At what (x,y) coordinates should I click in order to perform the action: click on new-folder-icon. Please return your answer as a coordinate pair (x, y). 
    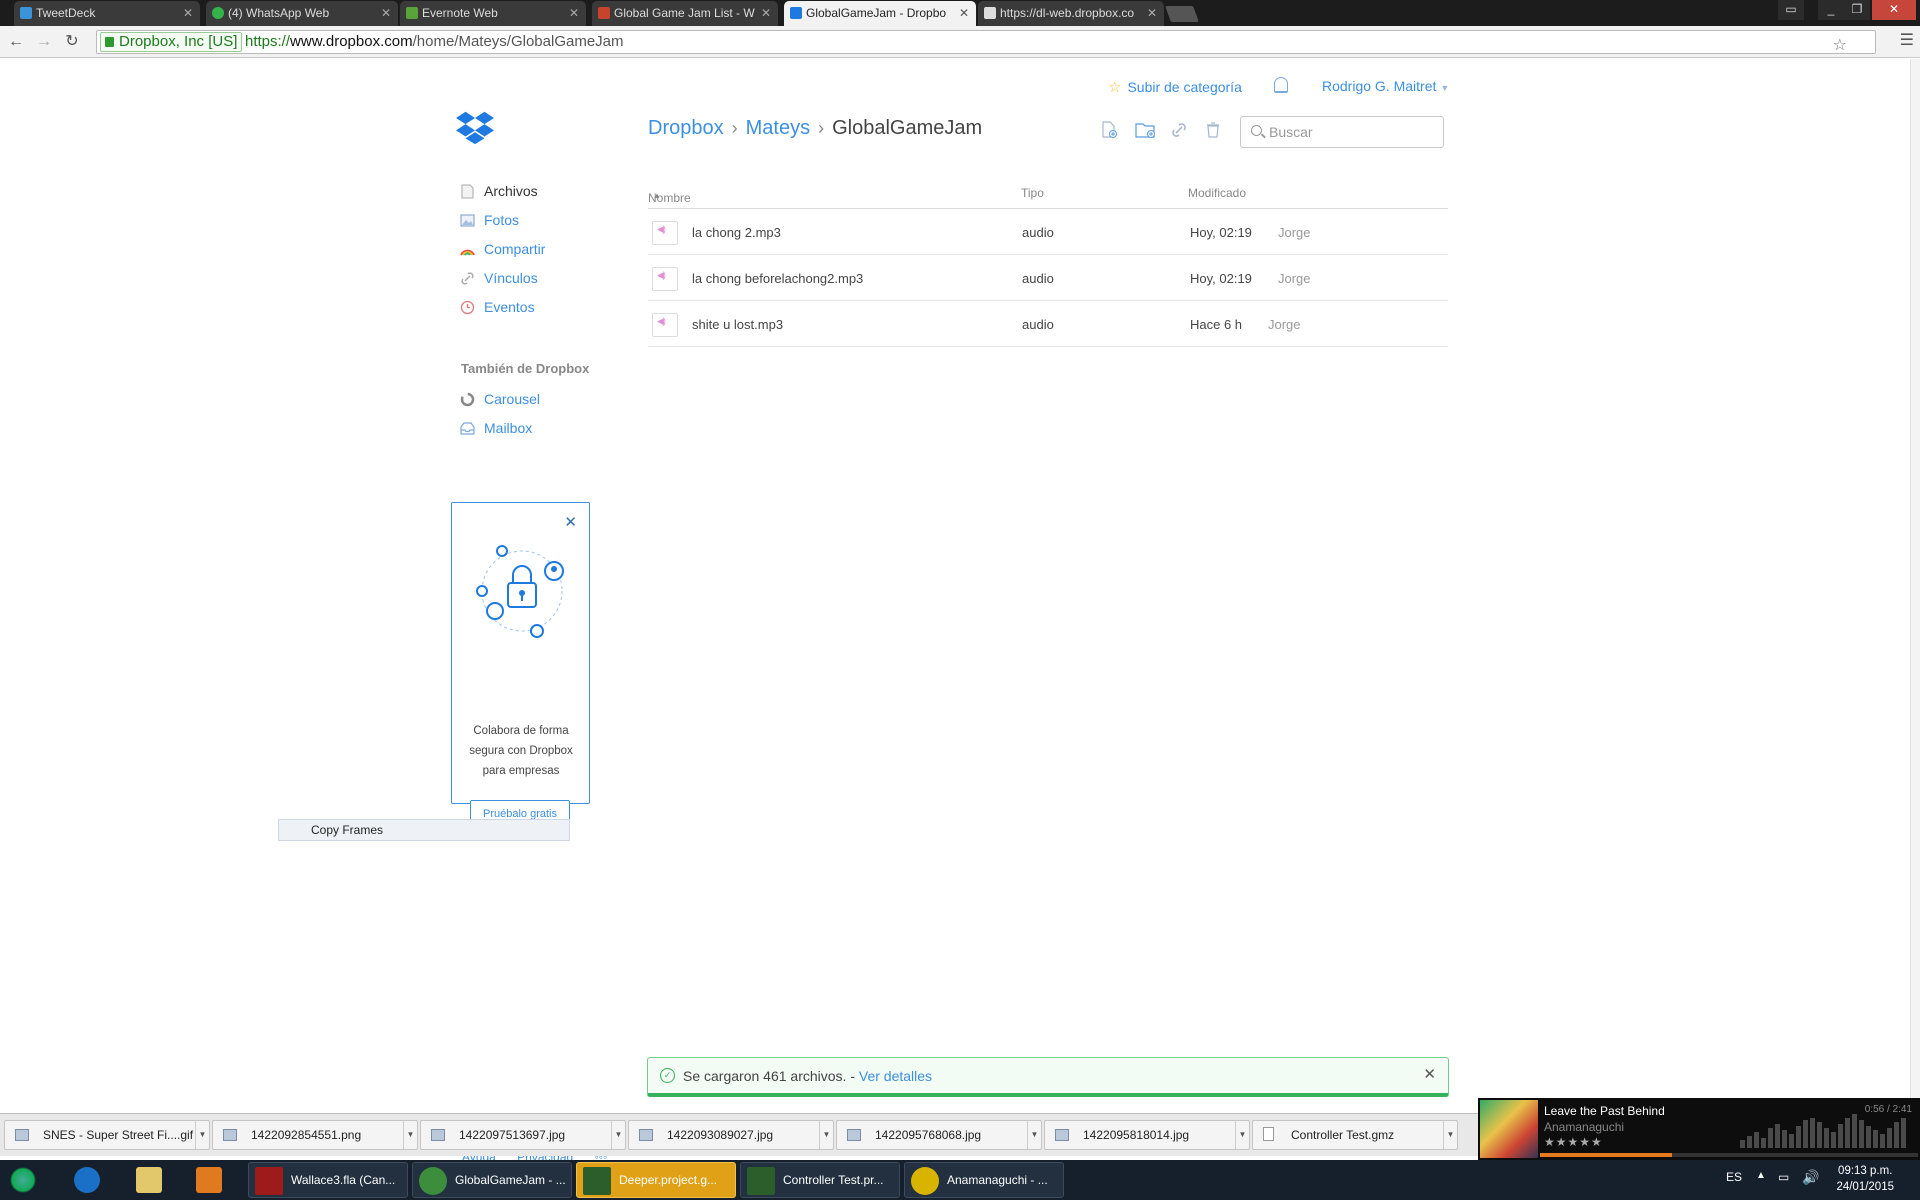
    Looking at the image, I should click on (1146, 130).